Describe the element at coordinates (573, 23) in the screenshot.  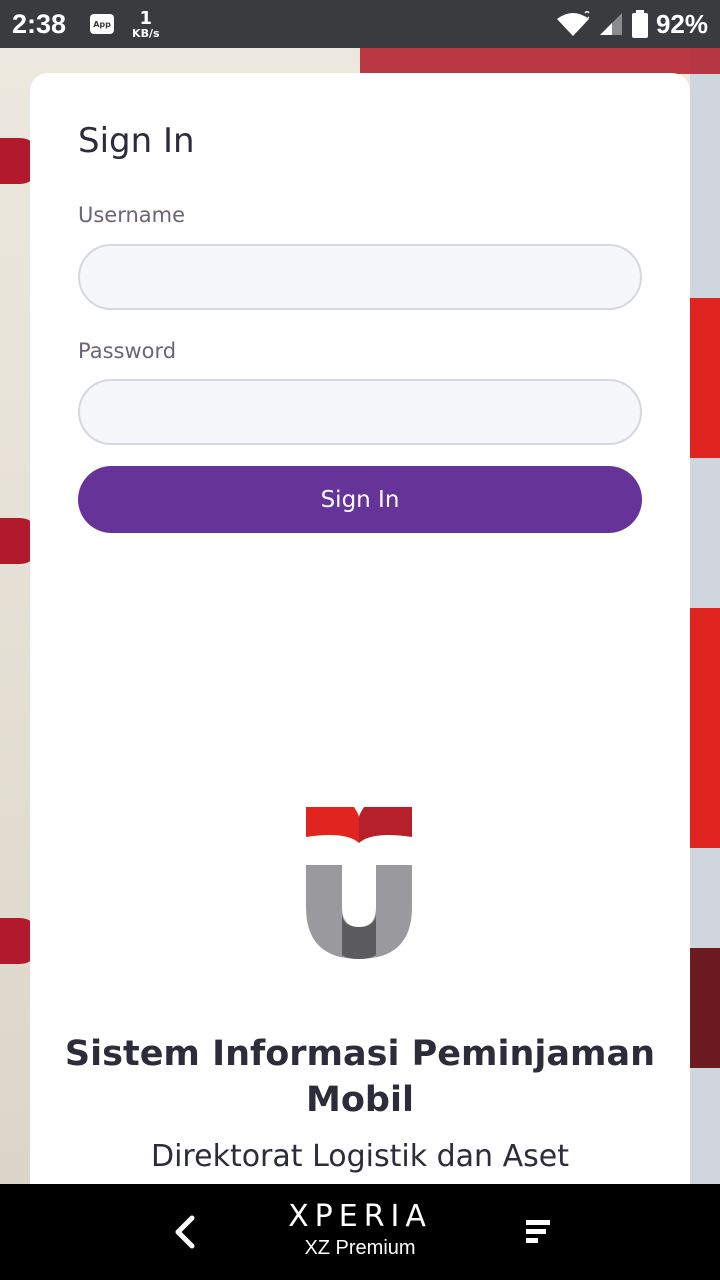
I see `wifi-icon` at that location.